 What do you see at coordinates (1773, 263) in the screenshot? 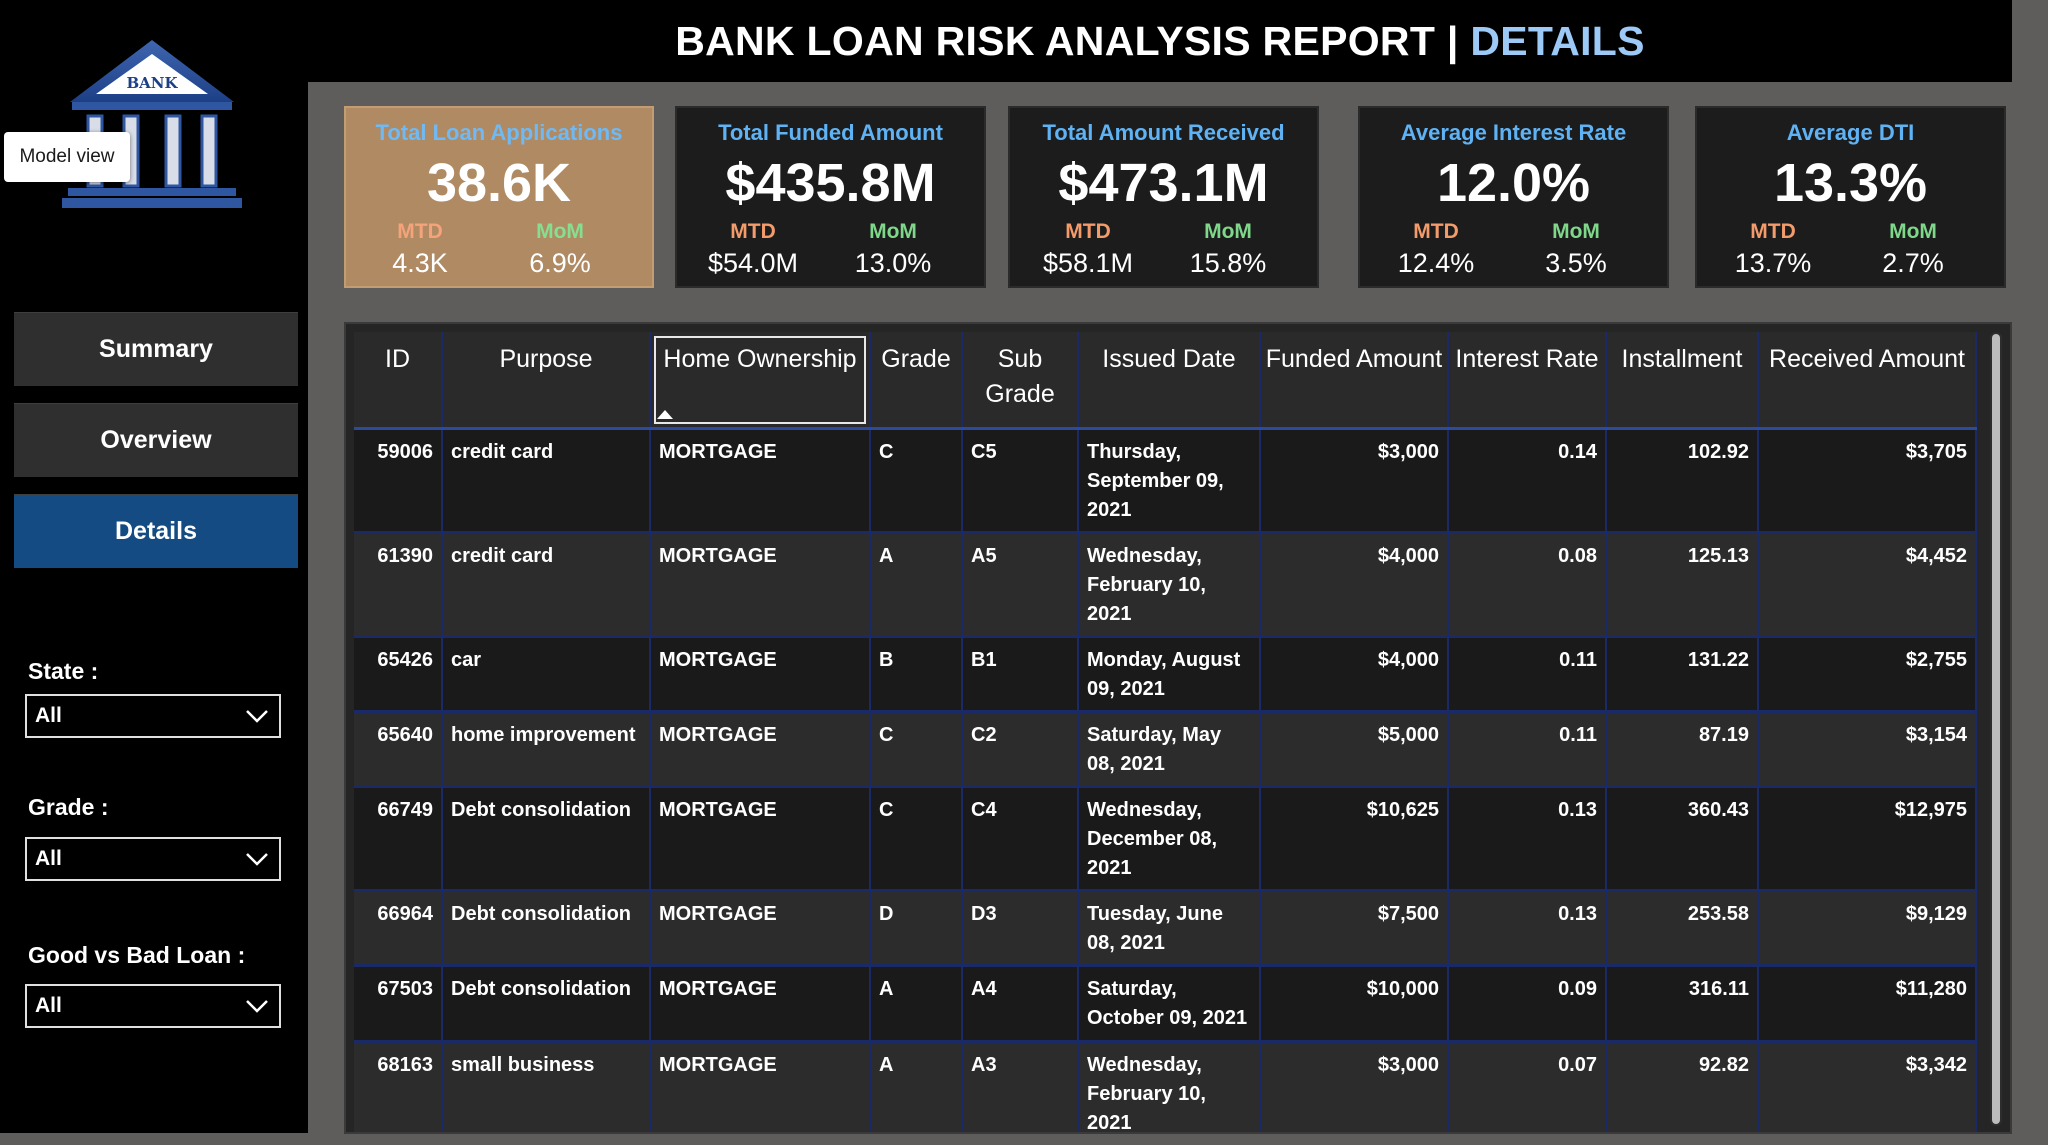
I see `kpi-mtd-value: 13.7%` at bounding box center [1773, 263].